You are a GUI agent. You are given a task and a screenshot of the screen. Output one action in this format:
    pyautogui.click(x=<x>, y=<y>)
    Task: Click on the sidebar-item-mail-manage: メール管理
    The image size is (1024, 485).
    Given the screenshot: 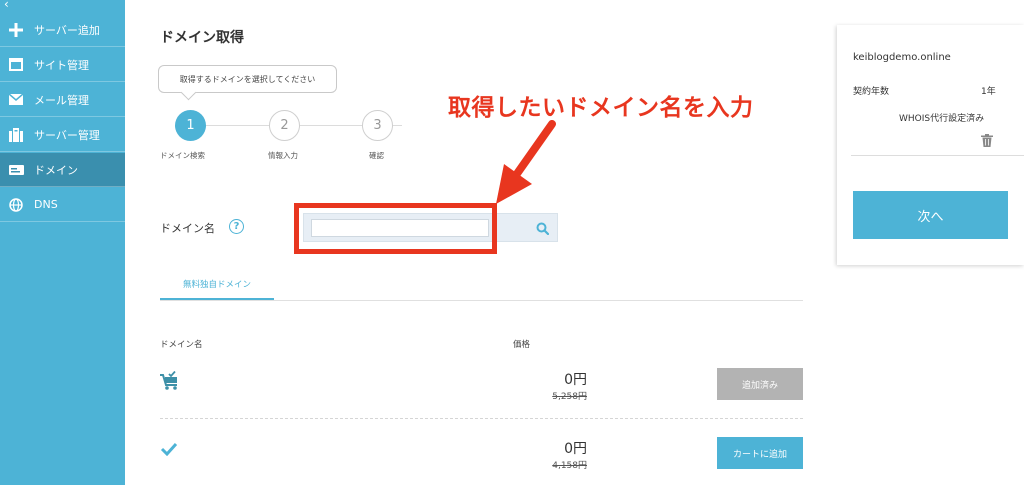 What is the action you would take?
    pyautogui.click(x=62, y=100)
    